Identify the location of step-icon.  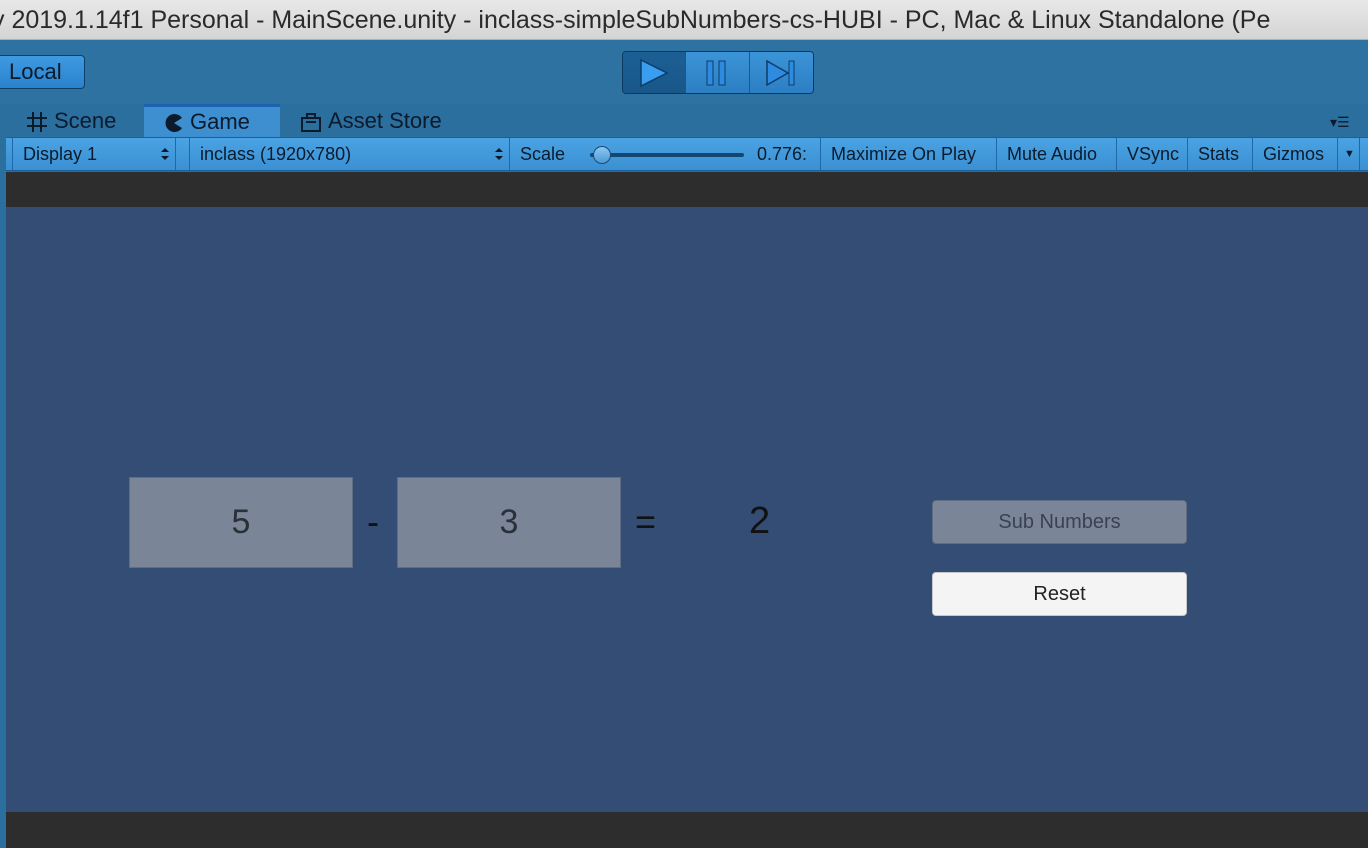
(780, 73).